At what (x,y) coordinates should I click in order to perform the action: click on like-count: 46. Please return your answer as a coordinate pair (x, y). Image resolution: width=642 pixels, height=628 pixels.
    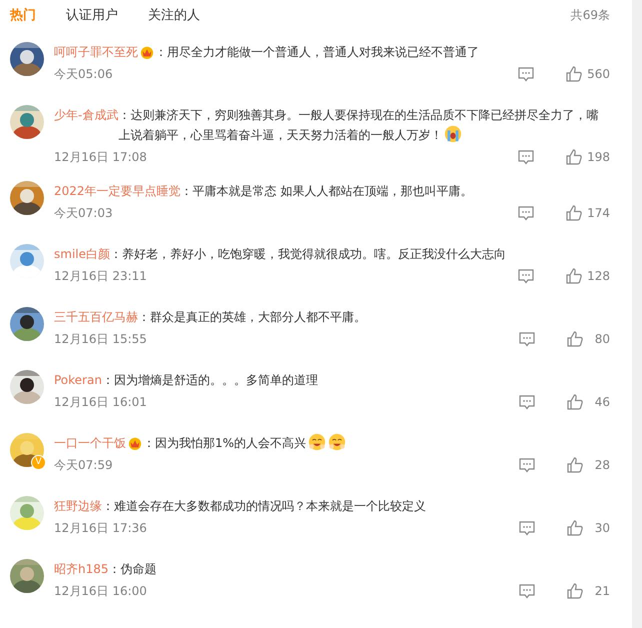
    Looking at the image, I should click on (602, 402).